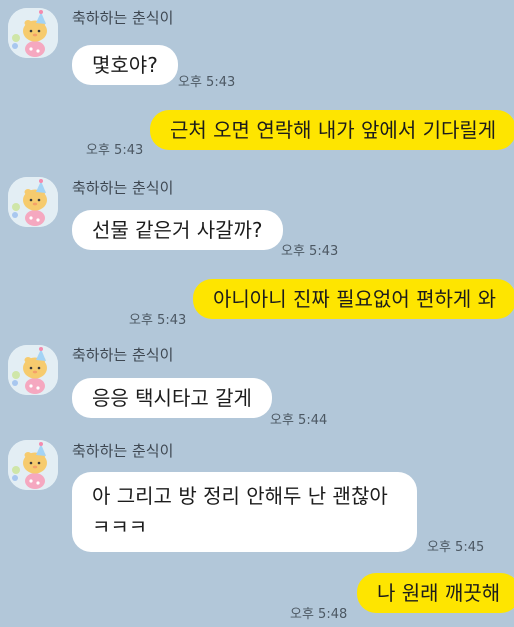 The height and width of the screenshot is (627, 514). I want to click on message-bubble-incoming: 응응 택시타고 갈게, so click(172, 398).